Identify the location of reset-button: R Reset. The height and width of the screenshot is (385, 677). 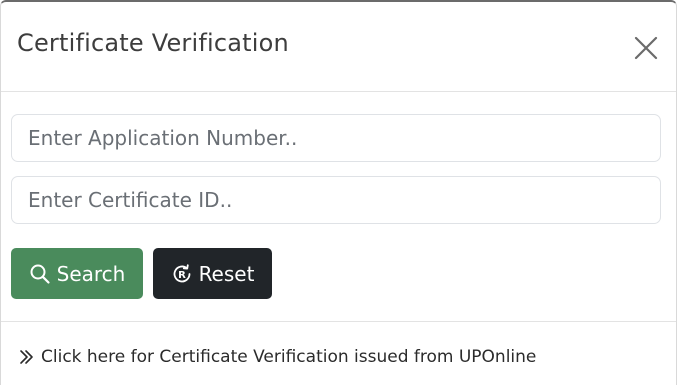
(212, 273).